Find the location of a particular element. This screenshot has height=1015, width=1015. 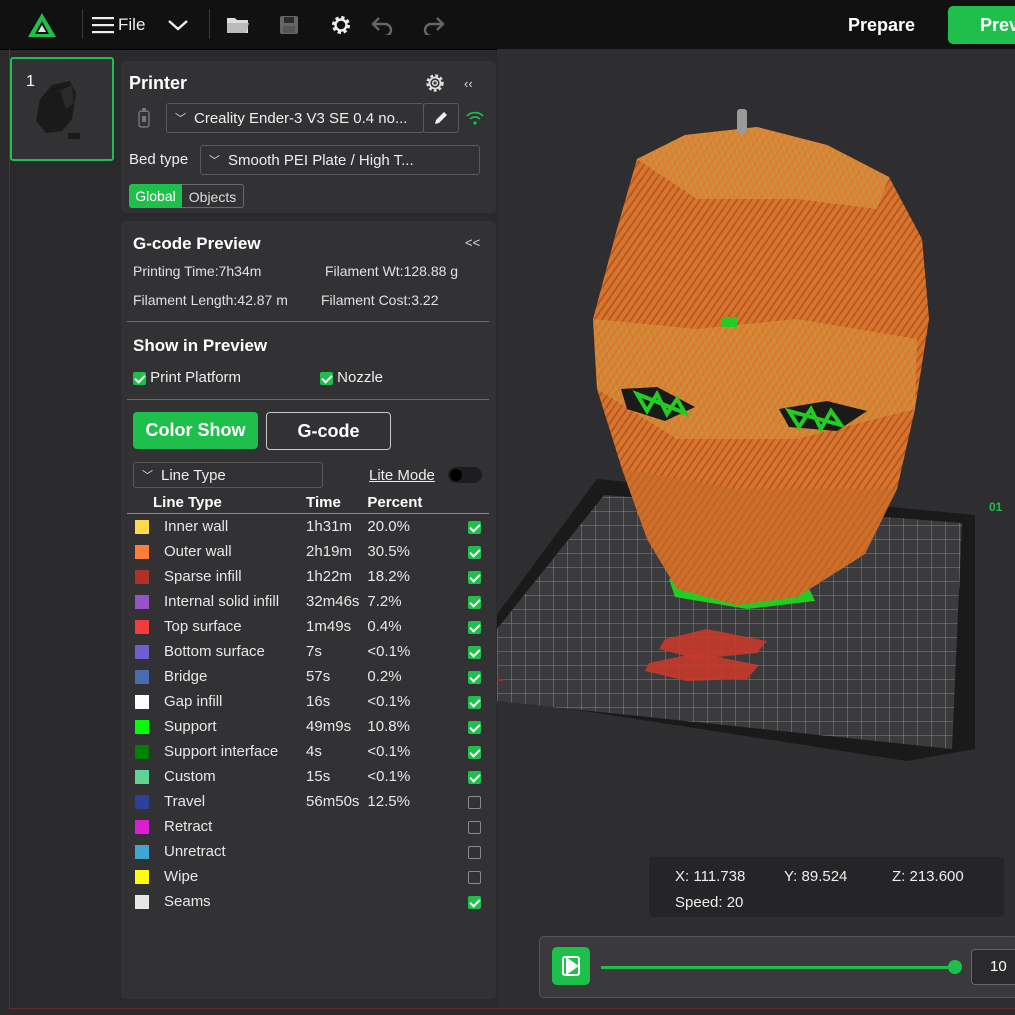

file-menu: File is located at coordinates (118, 25).